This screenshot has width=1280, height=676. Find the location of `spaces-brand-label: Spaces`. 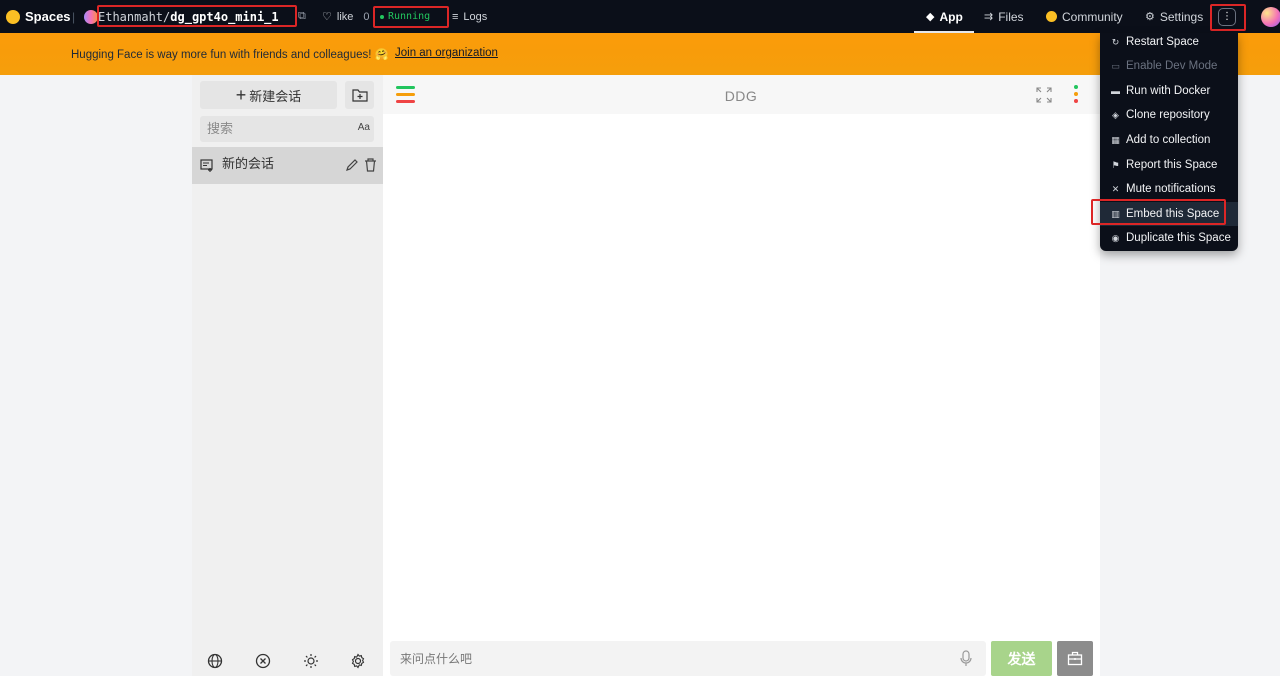

spaces-brand-label: Spaces is located at coordinates (48, 16).